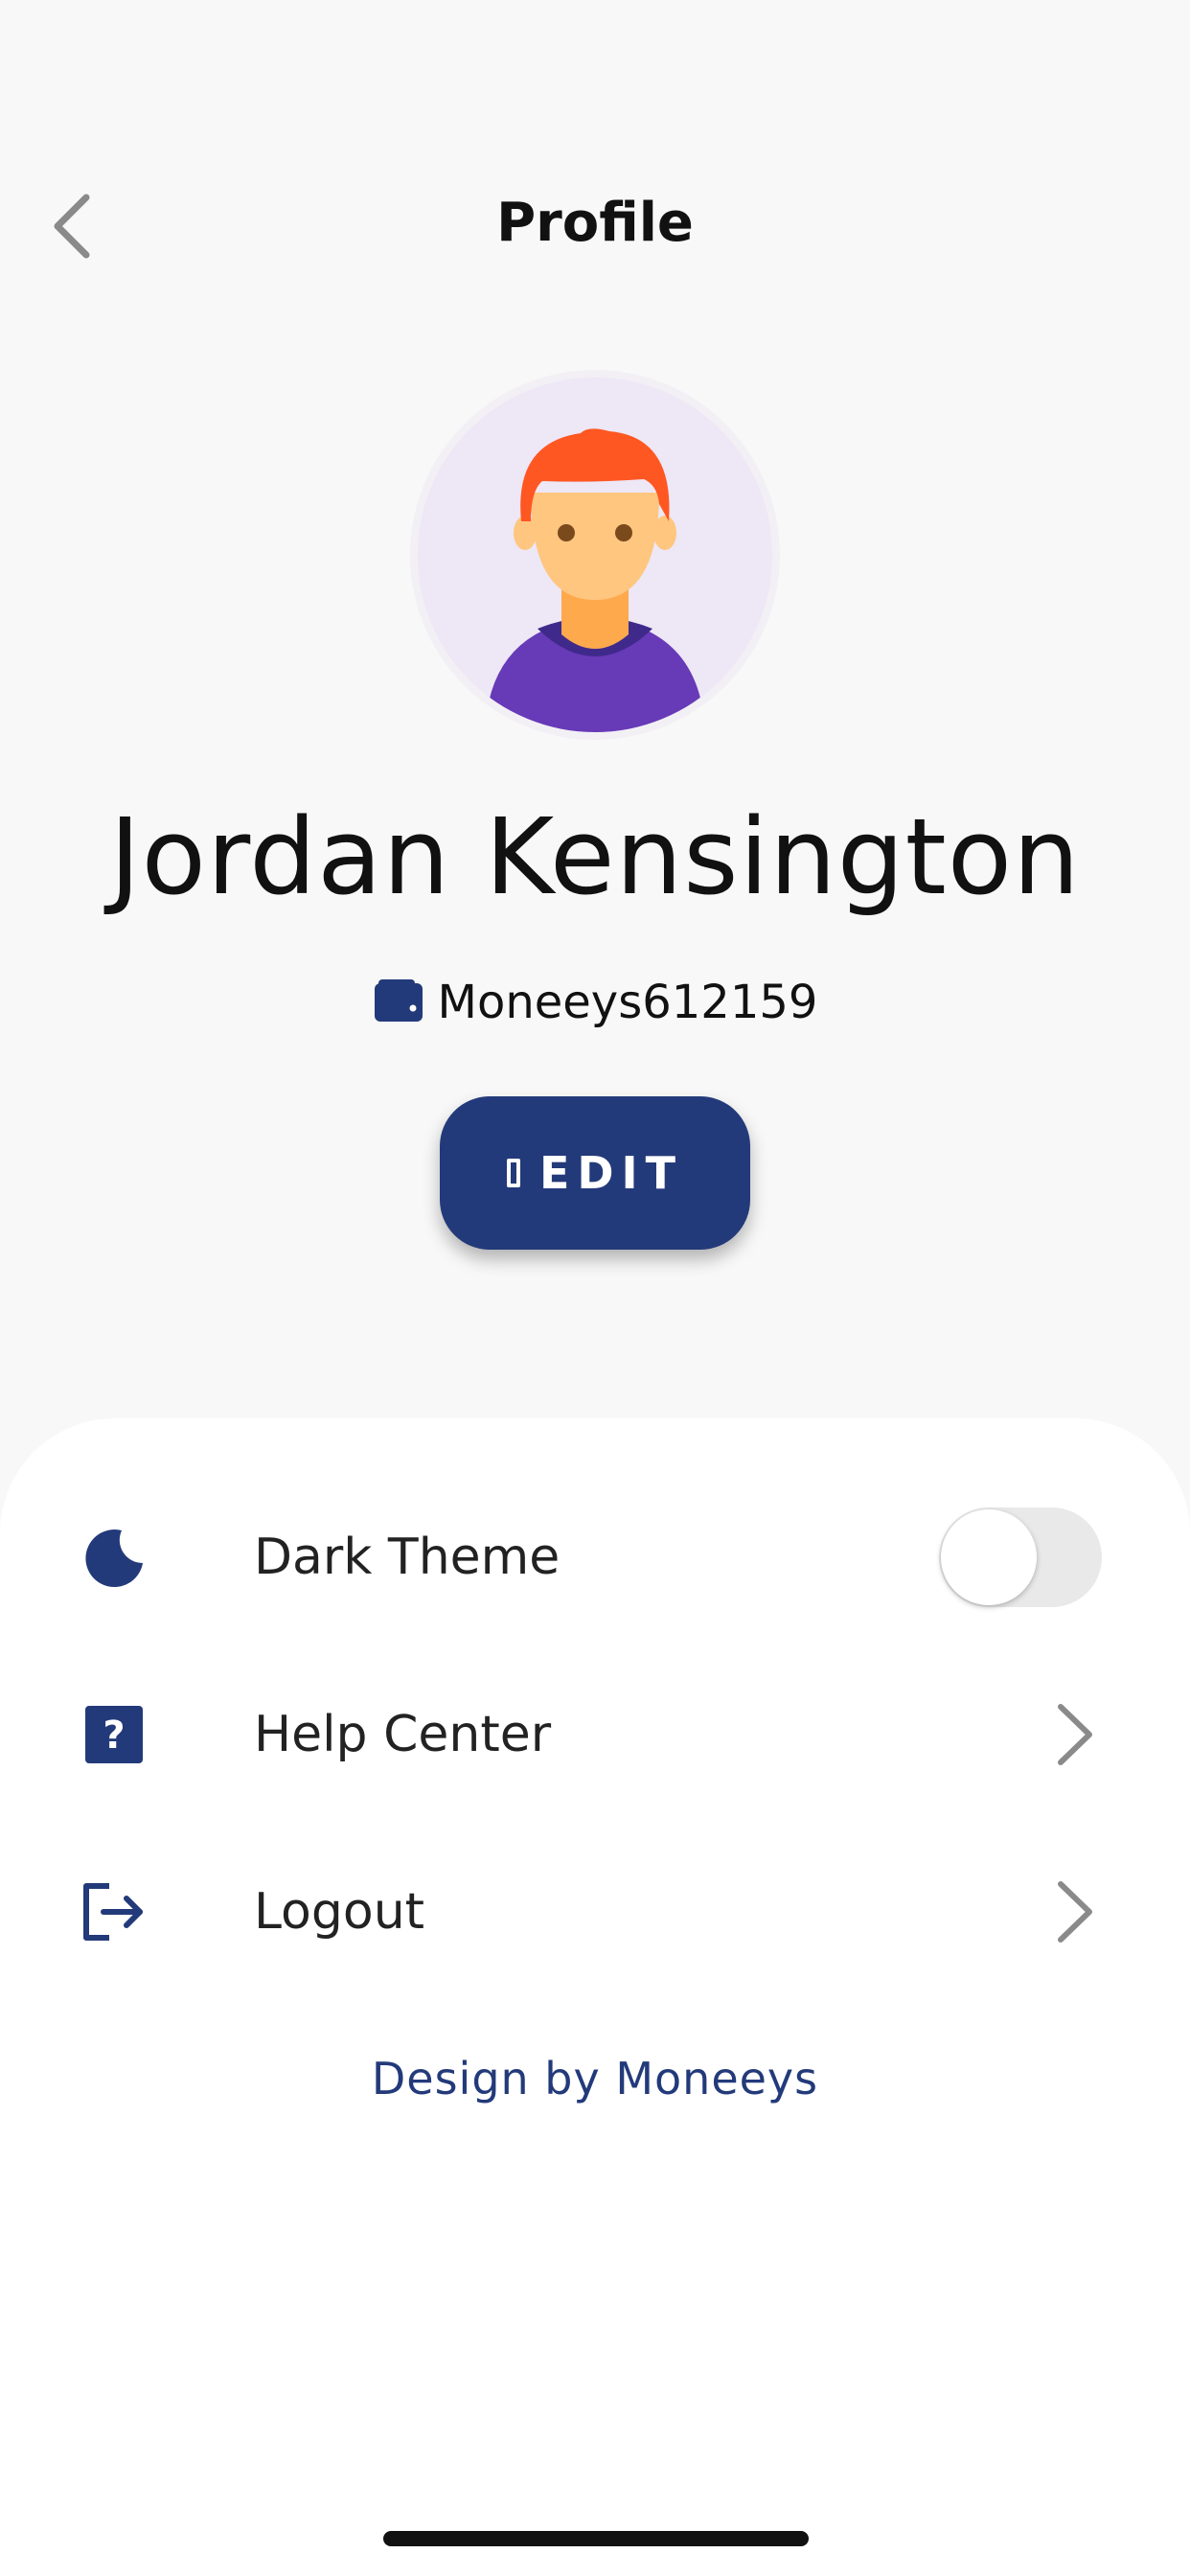 The image size is (1190, 2576). I want to click on setting-row-dark-theme: Dark Theme, so click(595, 1557).